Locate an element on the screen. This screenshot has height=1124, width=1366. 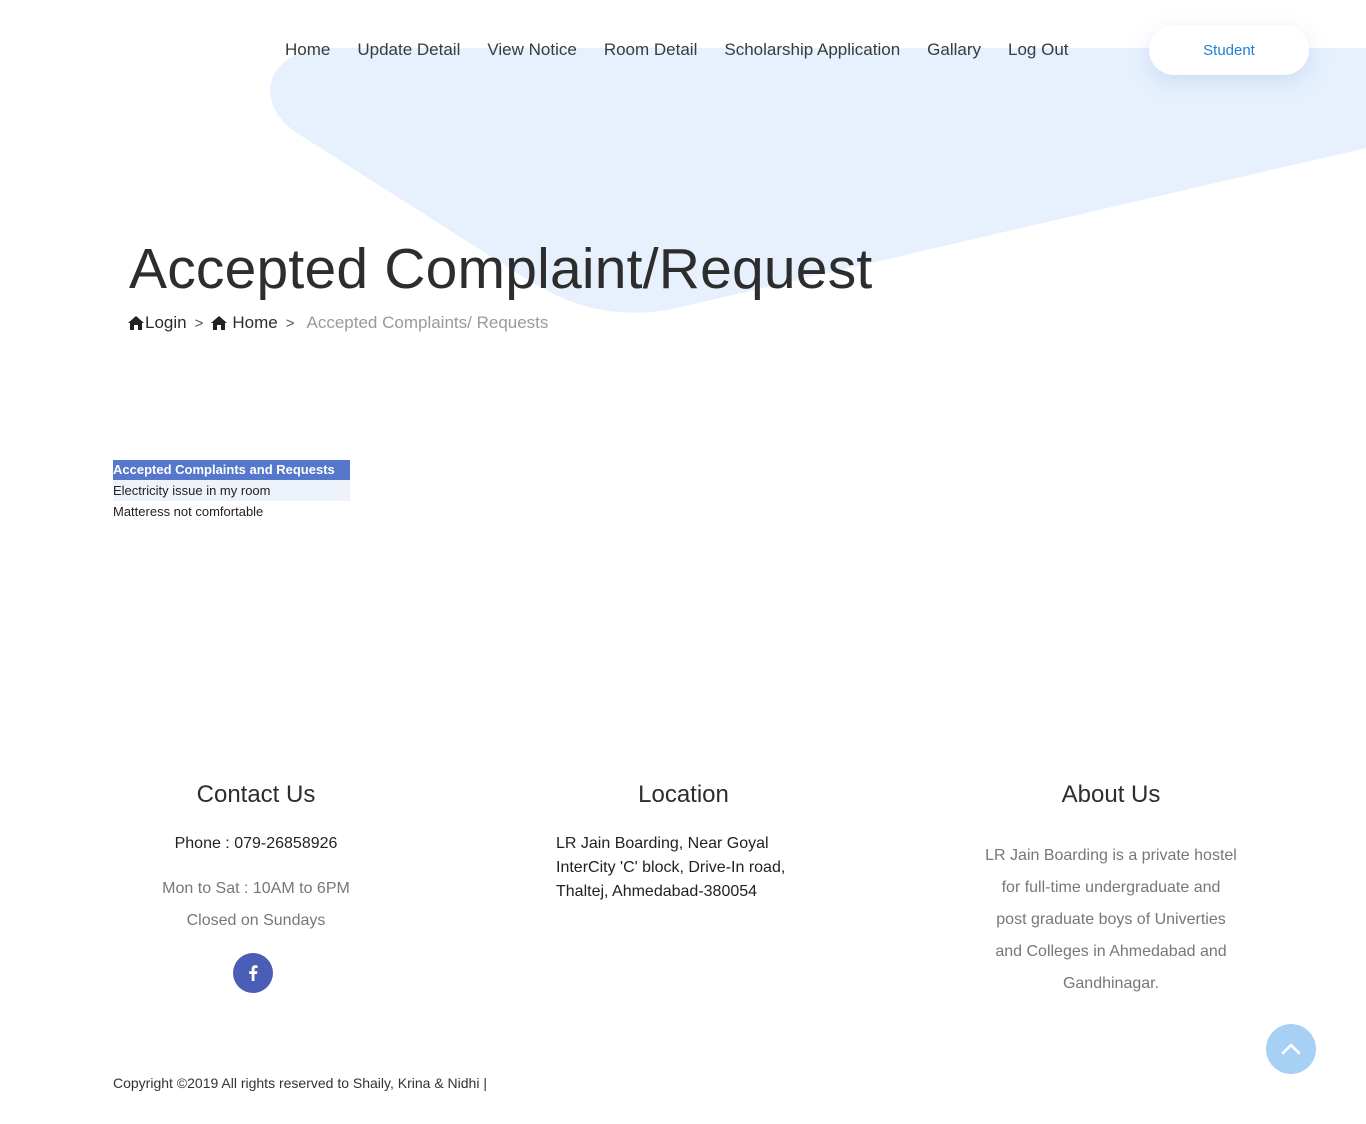
nav-log-out: Log Out is located at coordinates (1038, 50).